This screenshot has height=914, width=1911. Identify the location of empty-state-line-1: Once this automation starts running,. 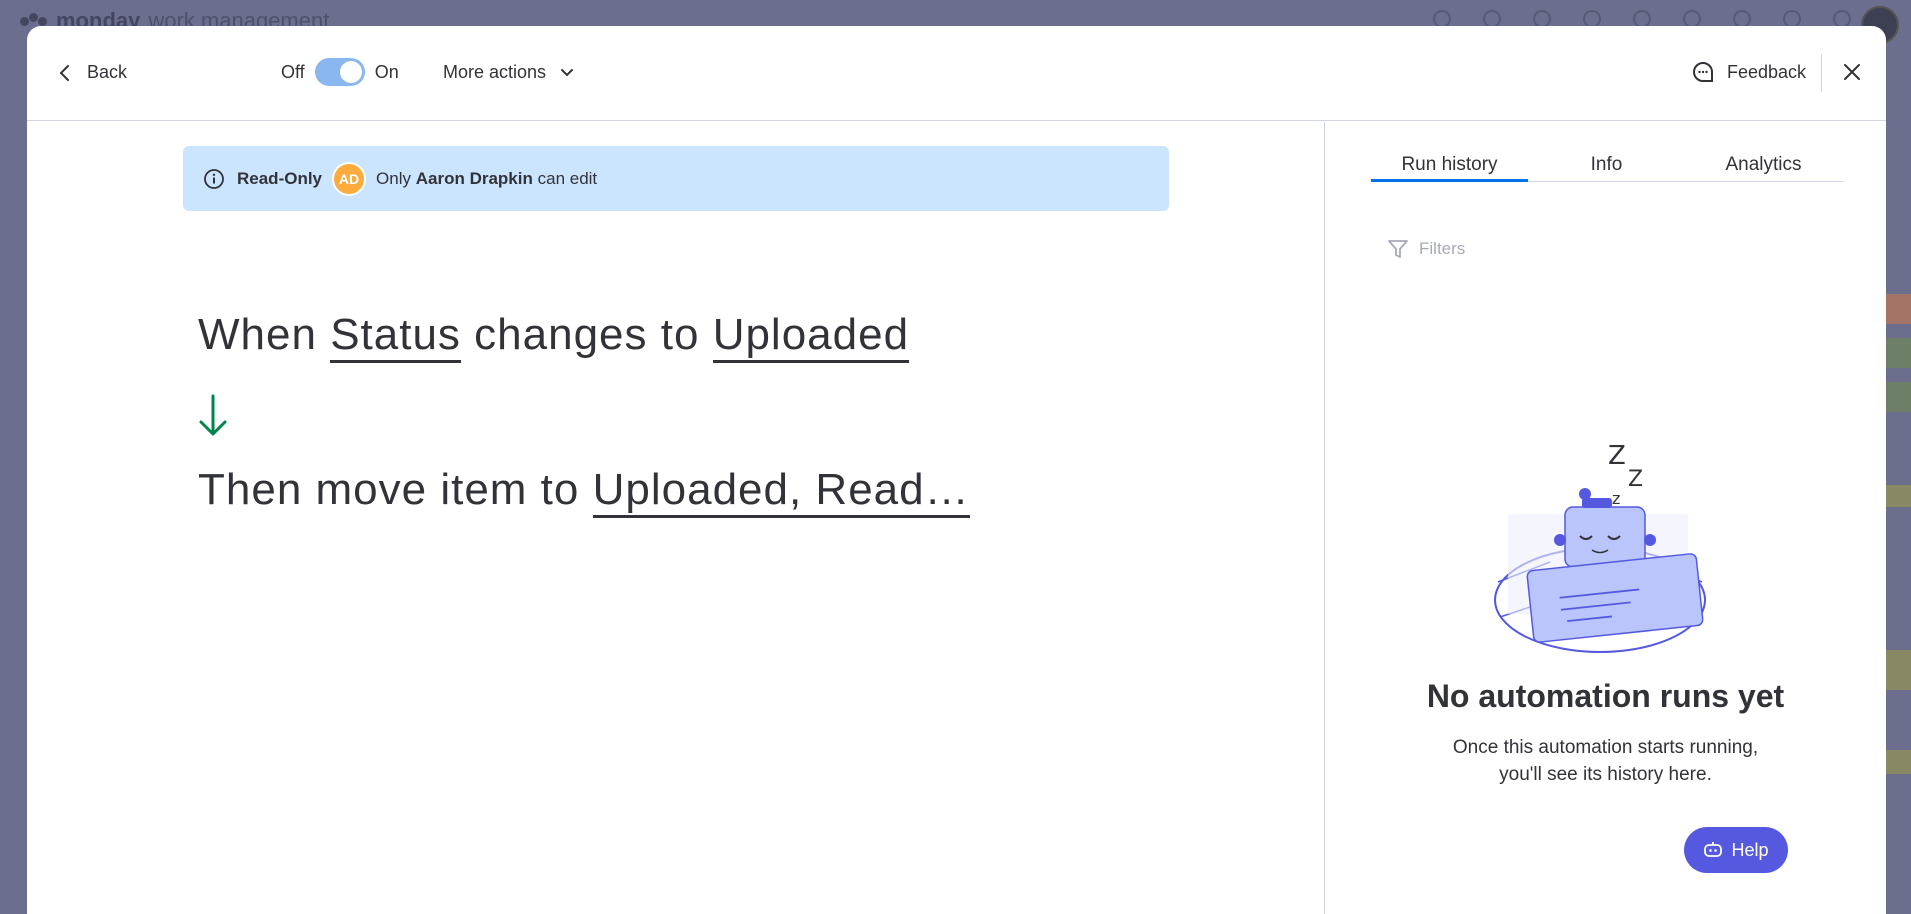
(1605, 747).